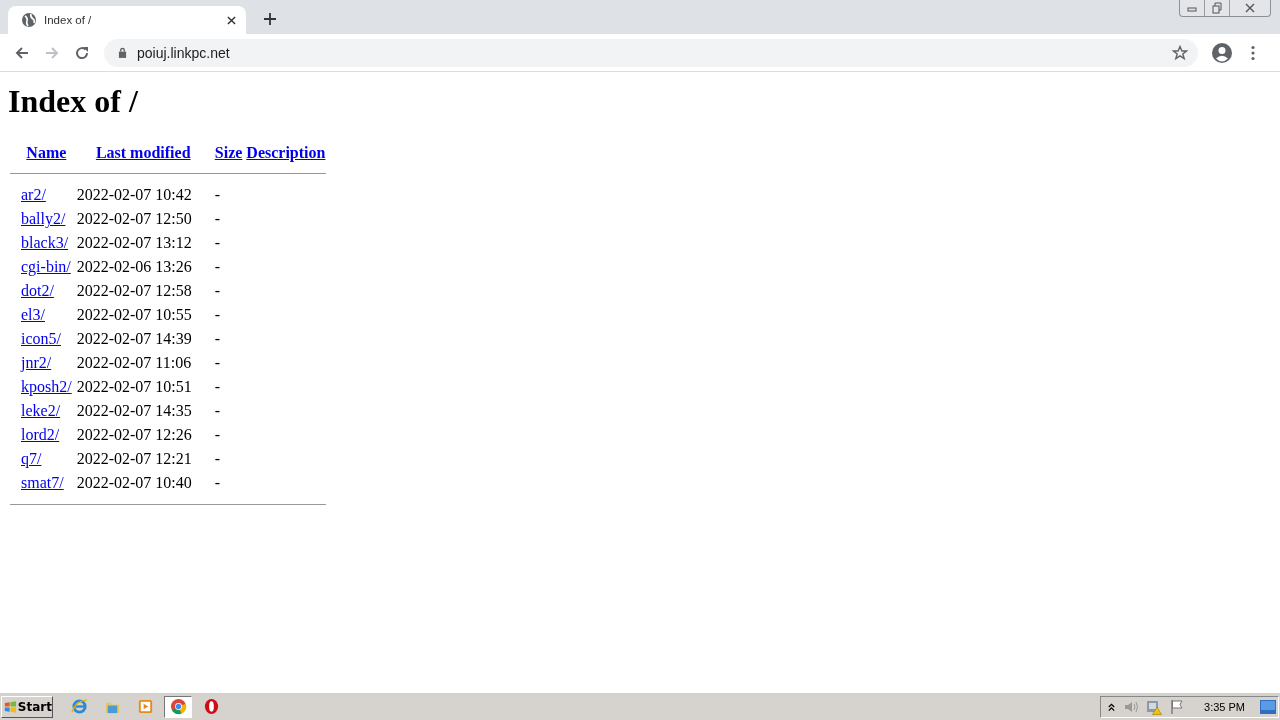  What do you see at coordinates (134, 363) in the screenshot?
I see `date-cell-text: 2022-02-07 11:06` at bounding box center [134, 363].